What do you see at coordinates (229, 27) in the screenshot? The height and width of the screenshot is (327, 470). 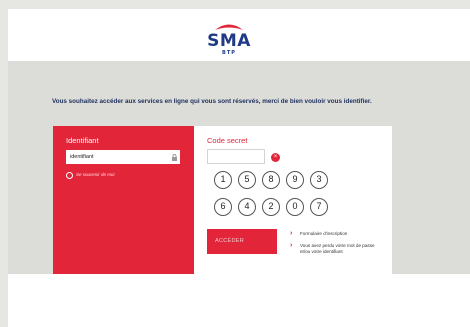 I see `logo-arc-icon` at bounding box center [229, 27].